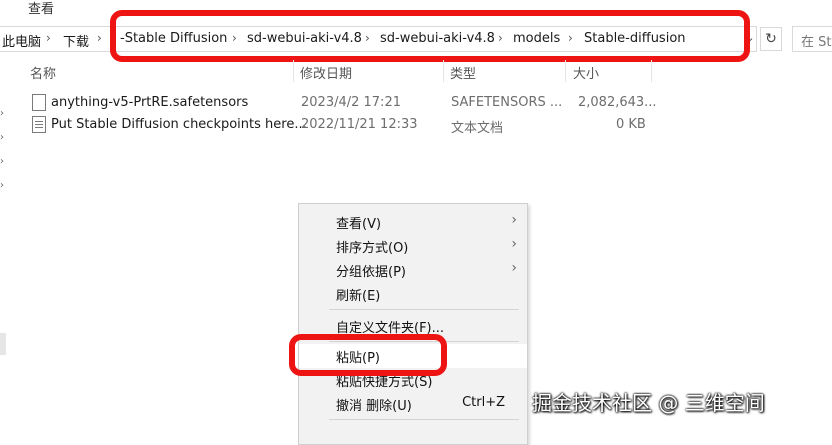 The width and height of the screenshot is (832, 445). What do you see at coordinates (359, 124) in the screenshot?
I see `file-modified: 2022/11/21 12:33` at bounding box center [359, 124].